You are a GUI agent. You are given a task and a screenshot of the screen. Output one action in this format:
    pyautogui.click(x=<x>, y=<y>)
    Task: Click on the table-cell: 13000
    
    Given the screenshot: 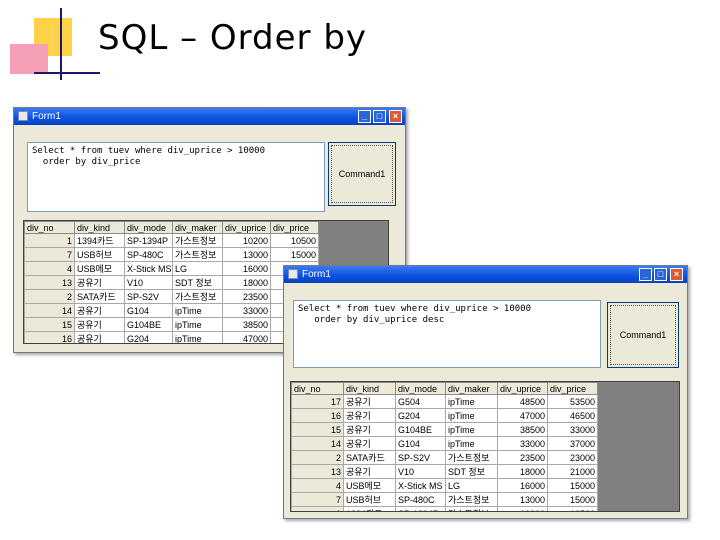 What is the action you would take?
    pyautogui.click(x=522, y=499)
    